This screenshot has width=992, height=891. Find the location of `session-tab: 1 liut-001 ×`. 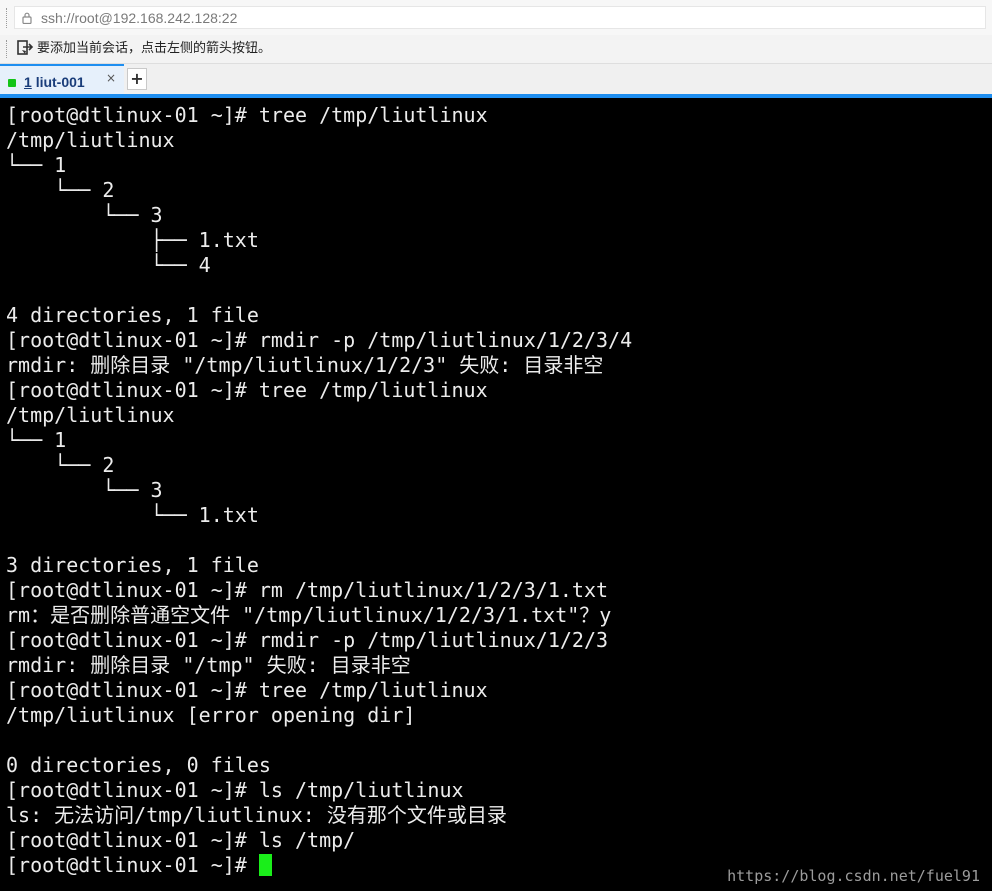

session-tab: 1 liut-001 × is located at coordinates (62, 79).